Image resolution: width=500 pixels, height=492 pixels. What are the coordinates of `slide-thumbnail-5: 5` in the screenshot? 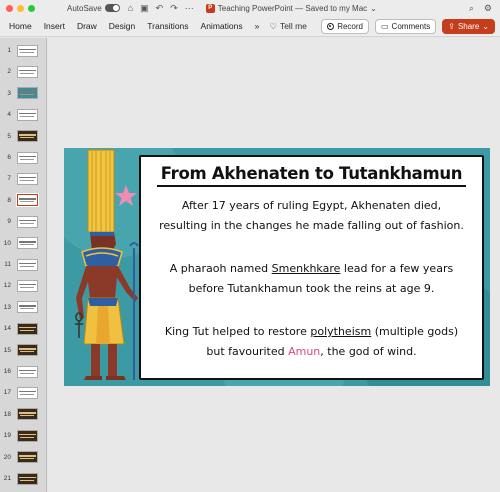 It's located at (23, 136).